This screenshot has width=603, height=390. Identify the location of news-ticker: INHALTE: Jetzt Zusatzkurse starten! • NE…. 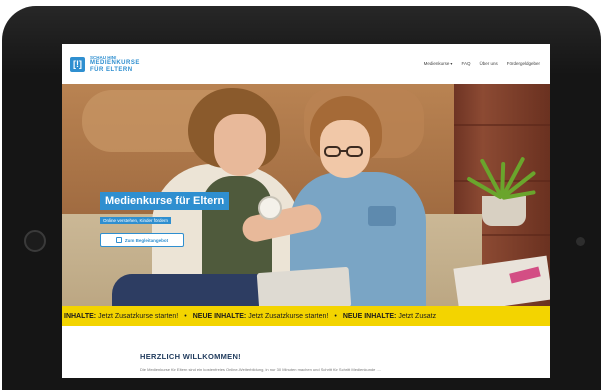
(306, 316).